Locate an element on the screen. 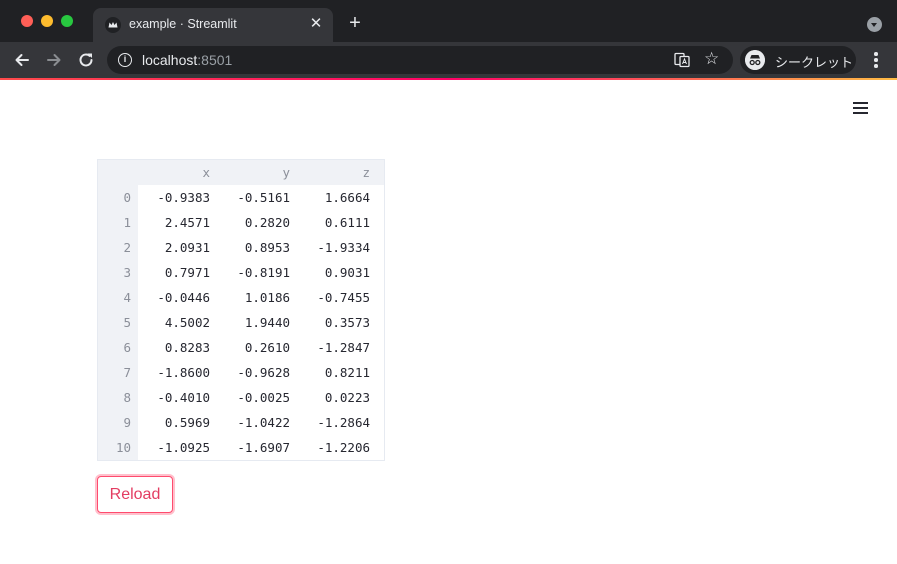 This screenshot has width=897, height=564. dataframe-header: x y z is located at coordinates (241, 172).